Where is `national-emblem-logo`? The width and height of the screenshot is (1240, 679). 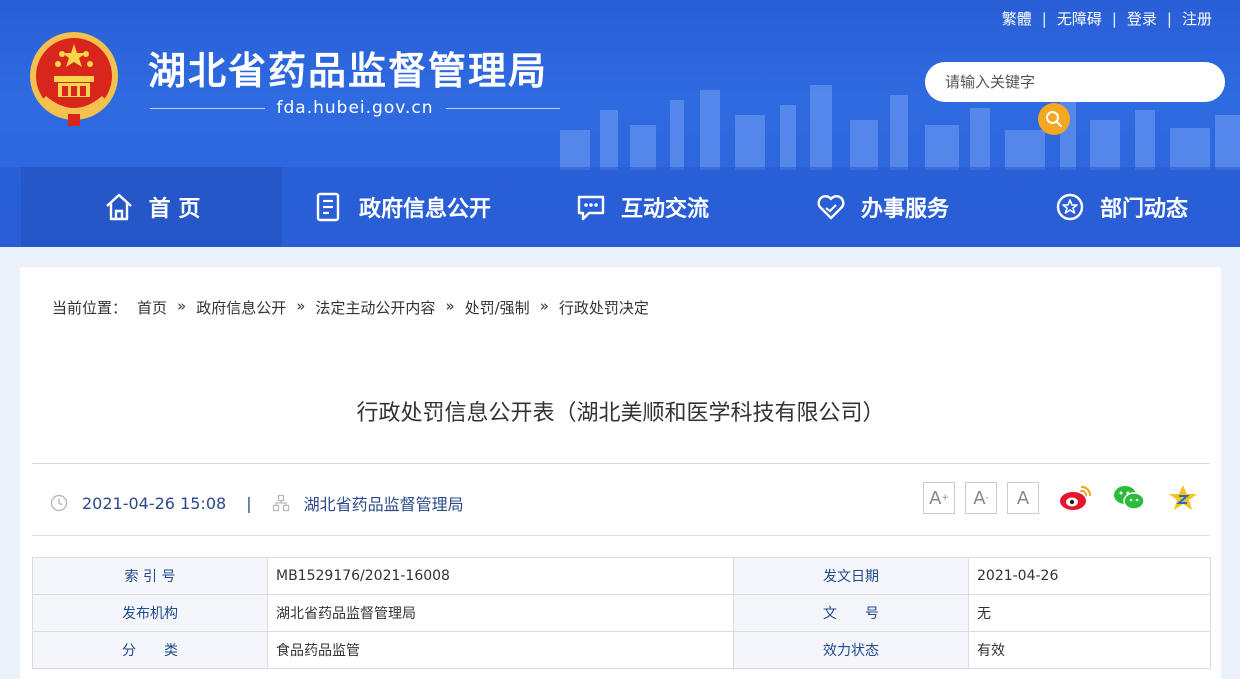
national-emblem-logo is located at coordinates (74, 79).